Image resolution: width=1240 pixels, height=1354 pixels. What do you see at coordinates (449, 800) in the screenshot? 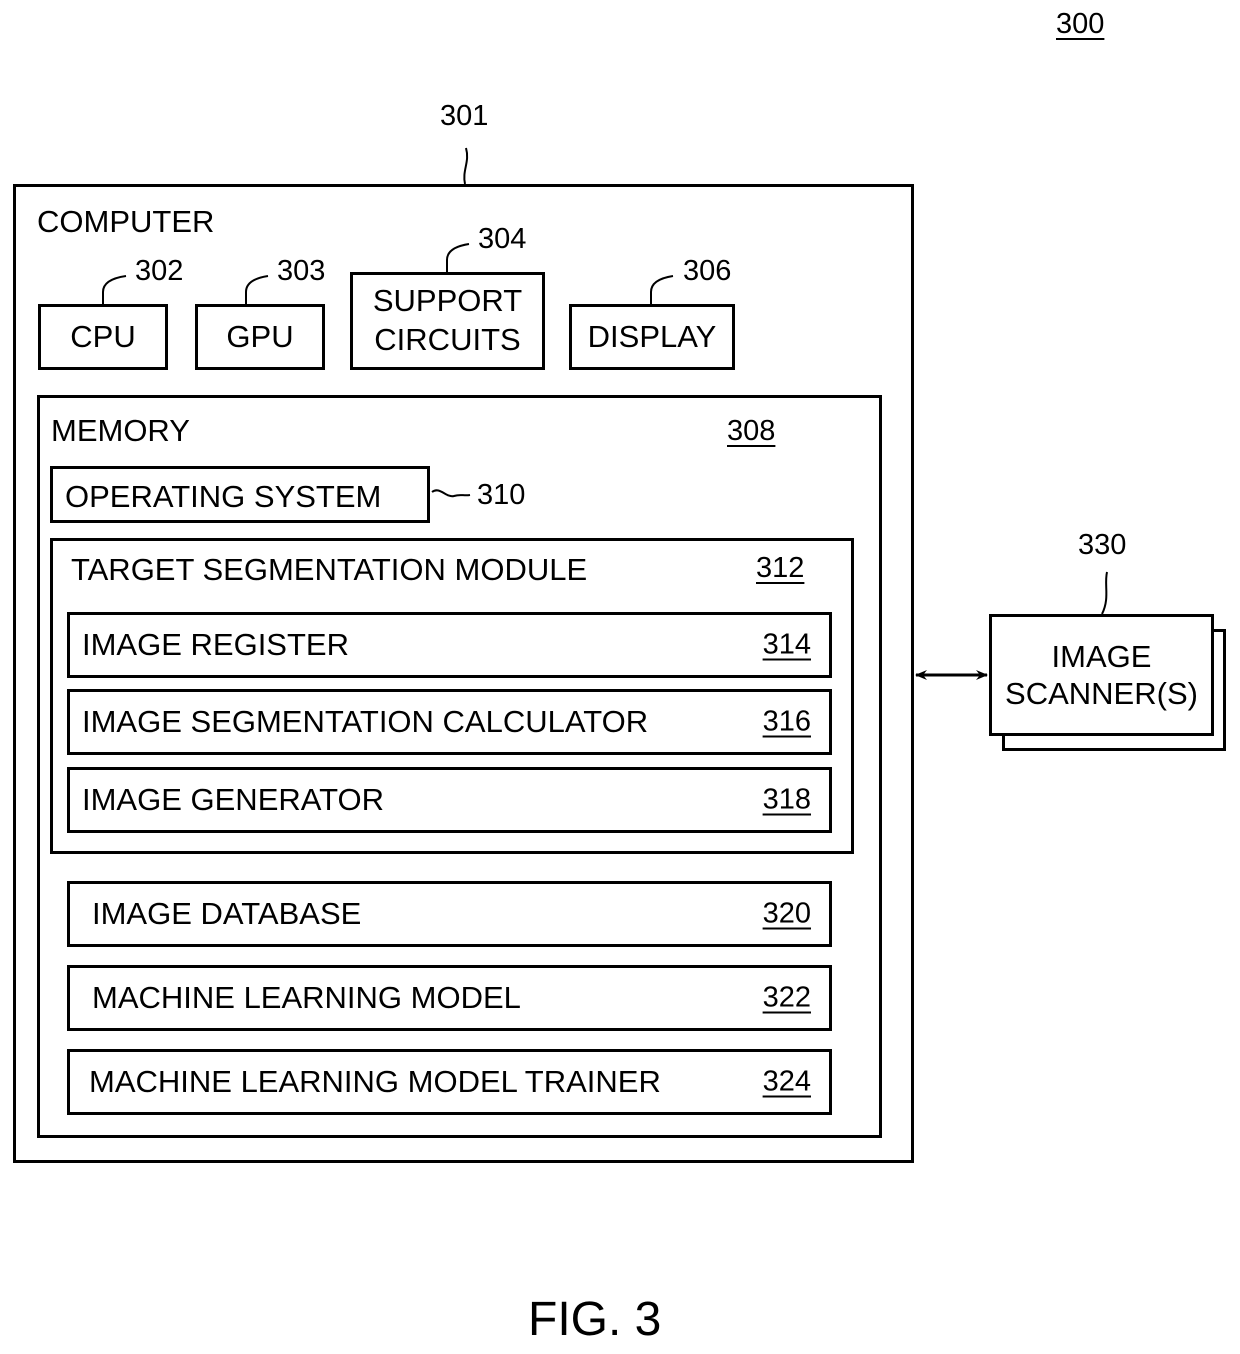
I see `image-generator-box: IMAGE GENERATOR 318` at bounding box center [449, 800].